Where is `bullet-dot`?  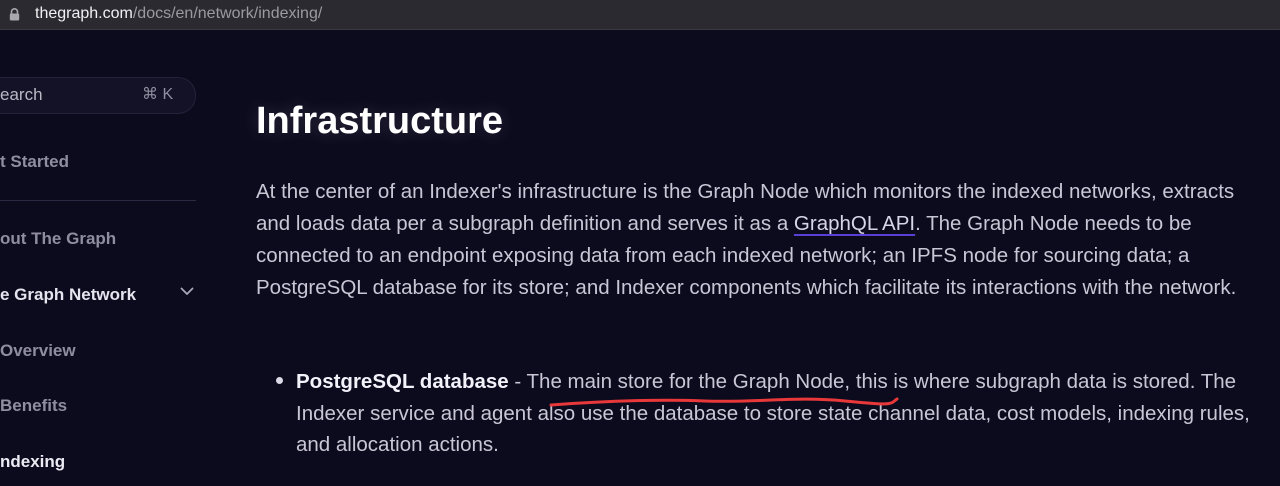
bullet-dot is located at coordinates (279, 380).